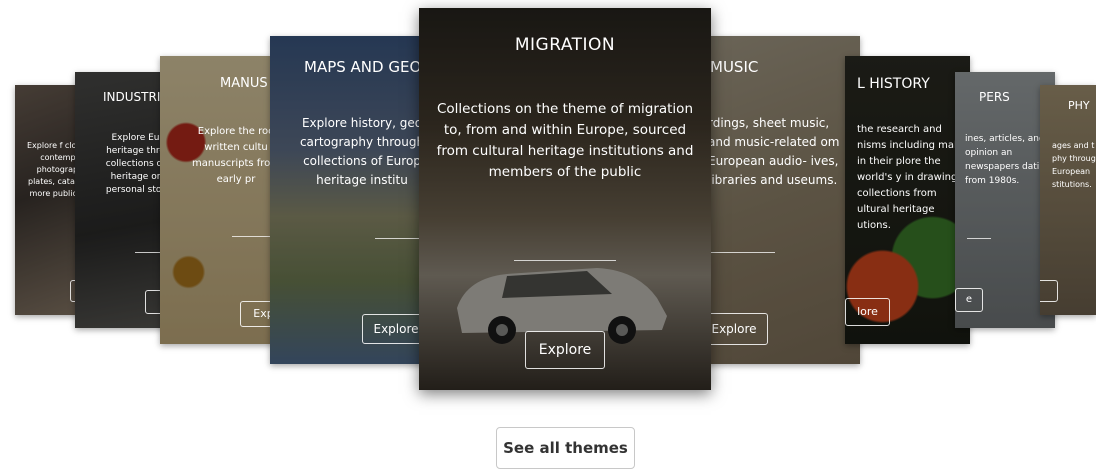 Image resolution: width=1096 pixels, height=469 pixels. What do you see at coordinates (893, 84) in the screenshot?
I see `card-title: L HISTORY` at bounding box center [893, 84].